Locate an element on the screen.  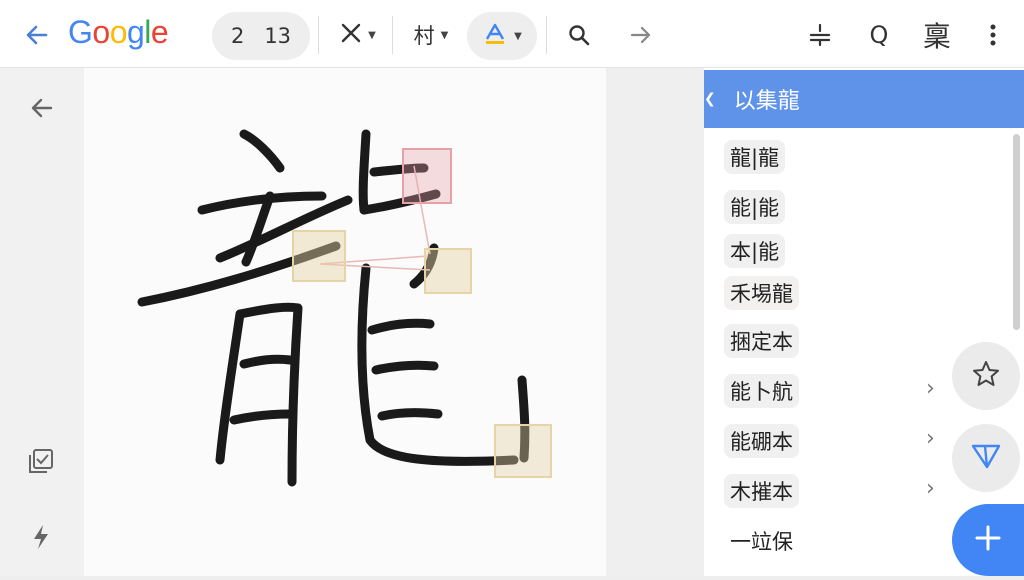
divide-icon is located at coordinates (820, 35).